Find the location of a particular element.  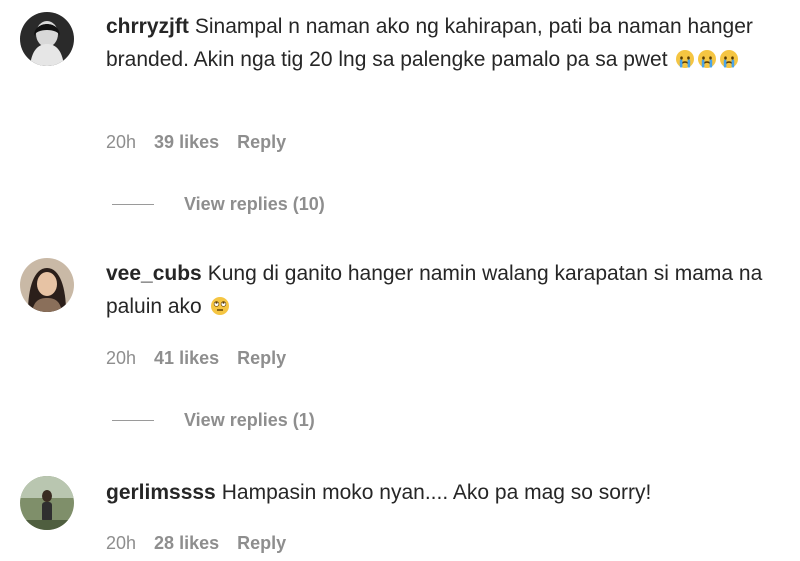

eye-roll-face-icon is located at coordinates (220, 306).